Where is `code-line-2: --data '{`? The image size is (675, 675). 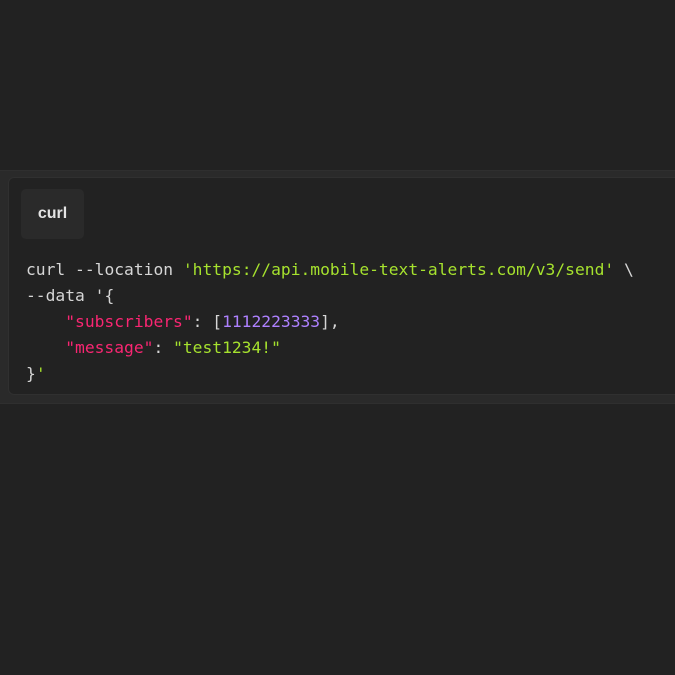 code-line-2: --data '{ is located at coordinates (70, 295).